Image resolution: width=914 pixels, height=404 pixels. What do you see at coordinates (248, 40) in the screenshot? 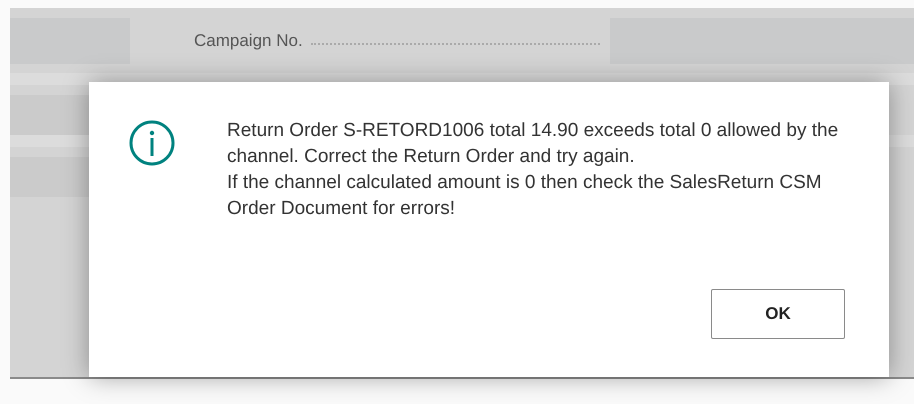
I see `field-label: Campaign No.` at bounding box center [248, 40].